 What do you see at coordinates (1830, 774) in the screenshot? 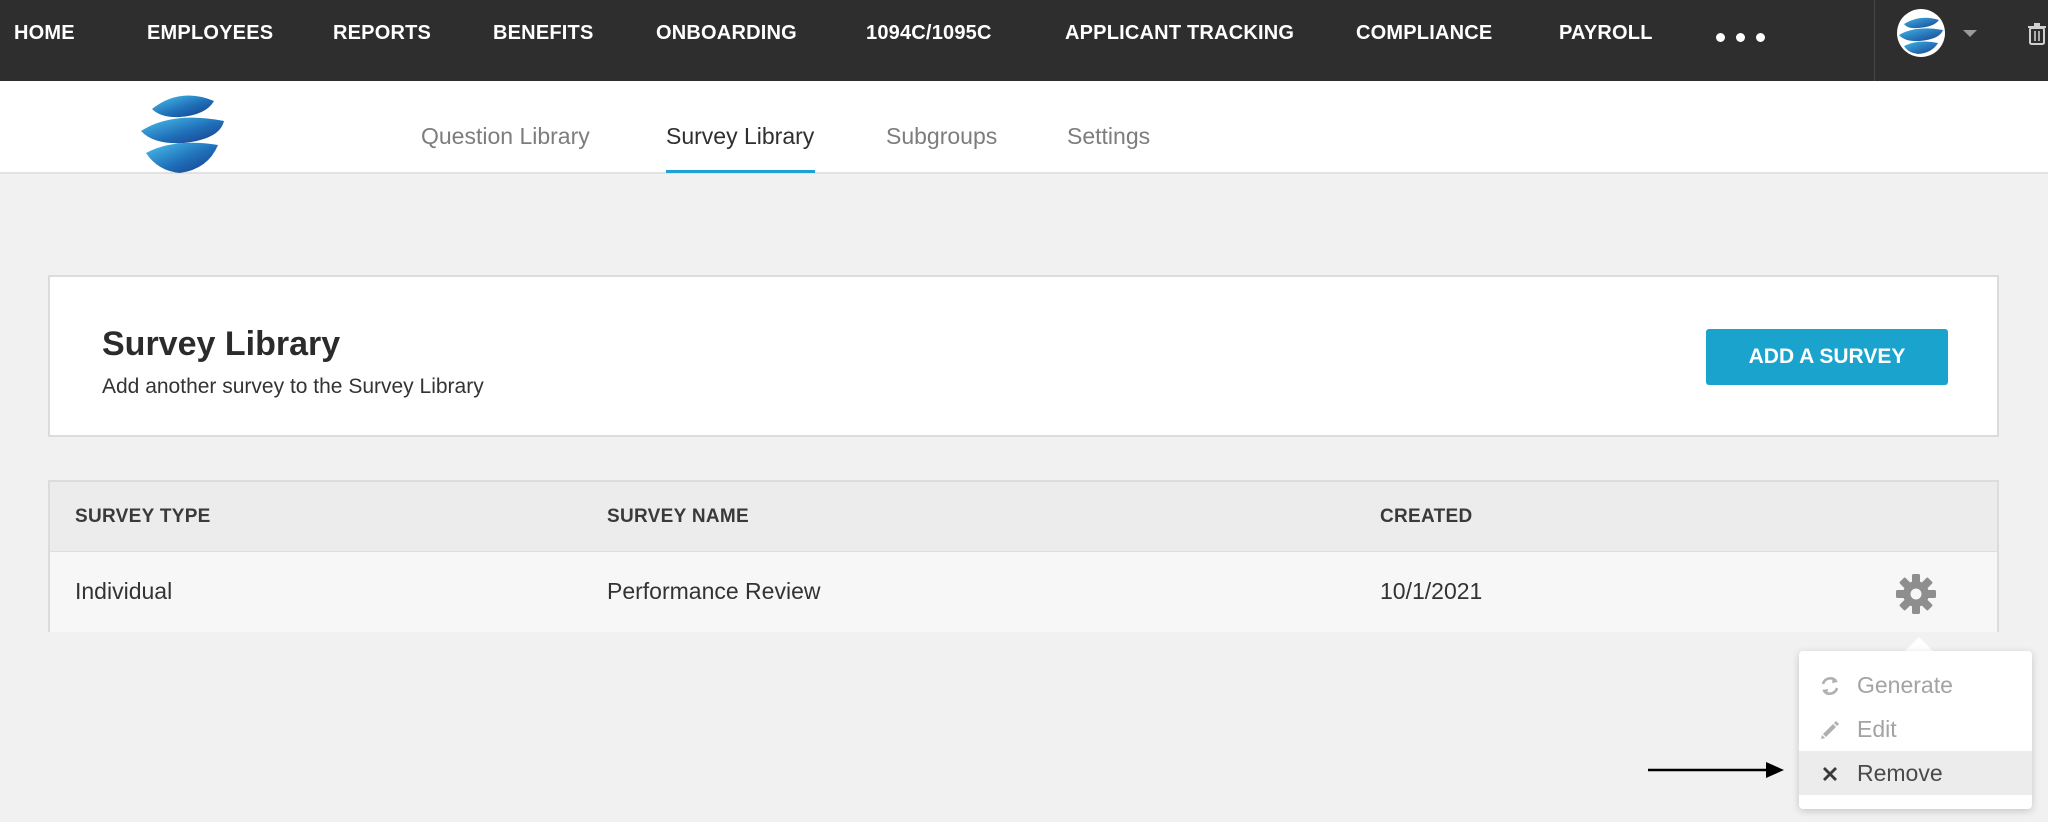
I see `close-icon` at bounding box center [1830, 774].